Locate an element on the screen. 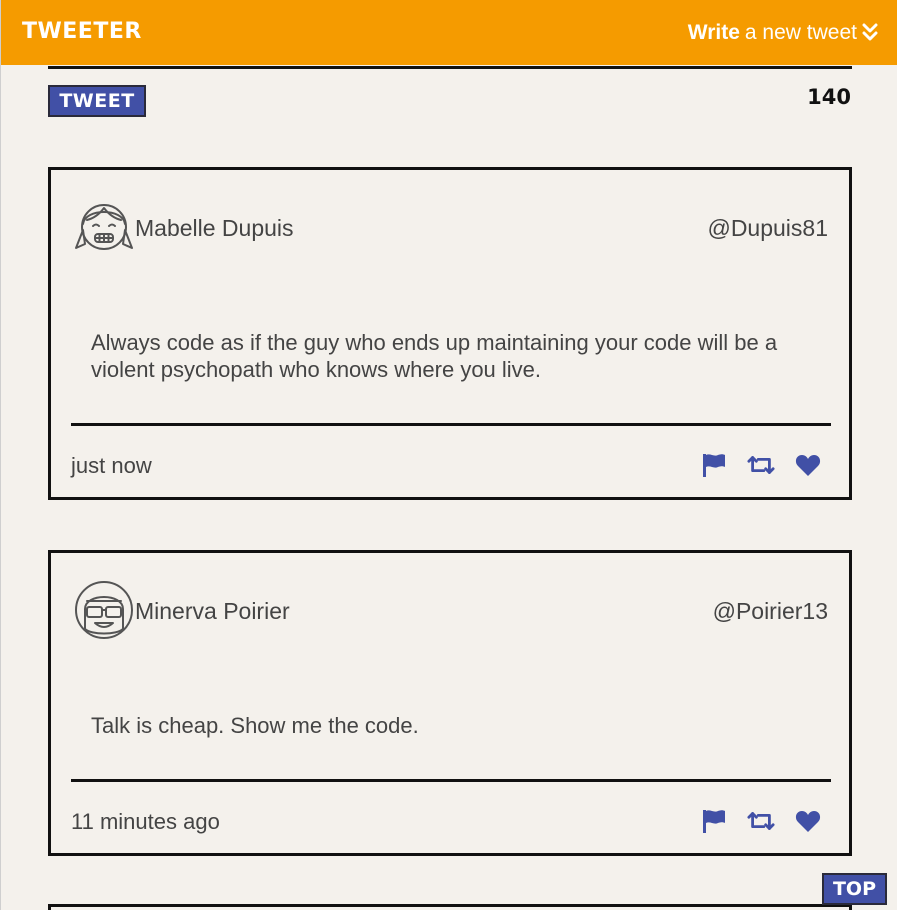 The height and width of the screenshot is (910, 897). compose-toggle-bold: Write is located at coordinates (713, 32).